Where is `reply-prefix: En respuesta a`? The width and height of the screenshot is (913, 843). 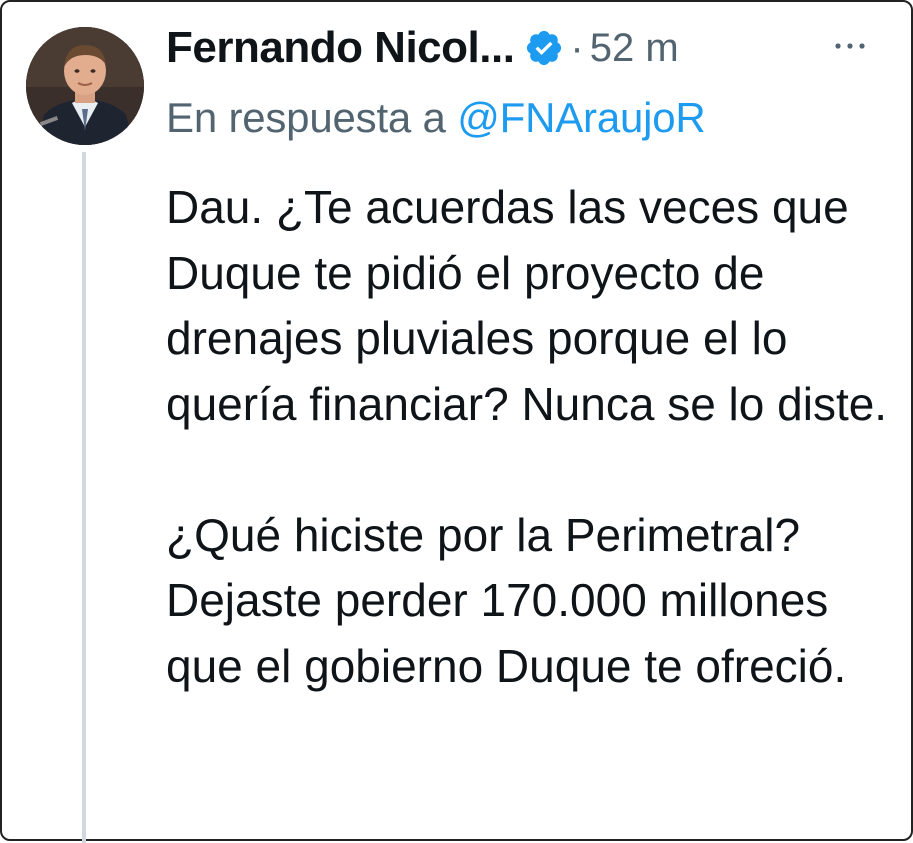
reply-prefix: En respuesta a is located at coordinates (306, 117).